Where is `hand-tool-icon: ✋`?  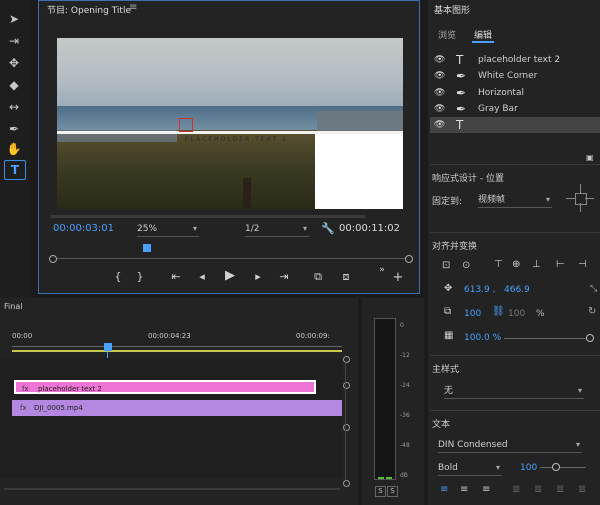
hand-tool-icon: ✋ is located at coordinates (14, 149).